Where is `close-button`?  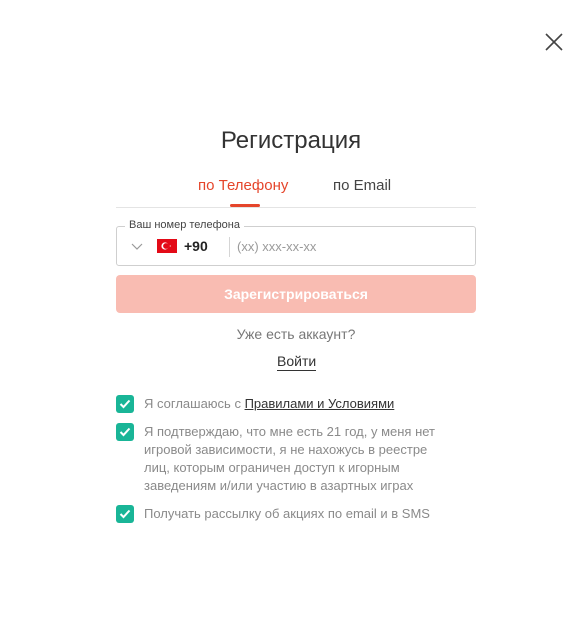
close-button is located at coordinates (554, 42).